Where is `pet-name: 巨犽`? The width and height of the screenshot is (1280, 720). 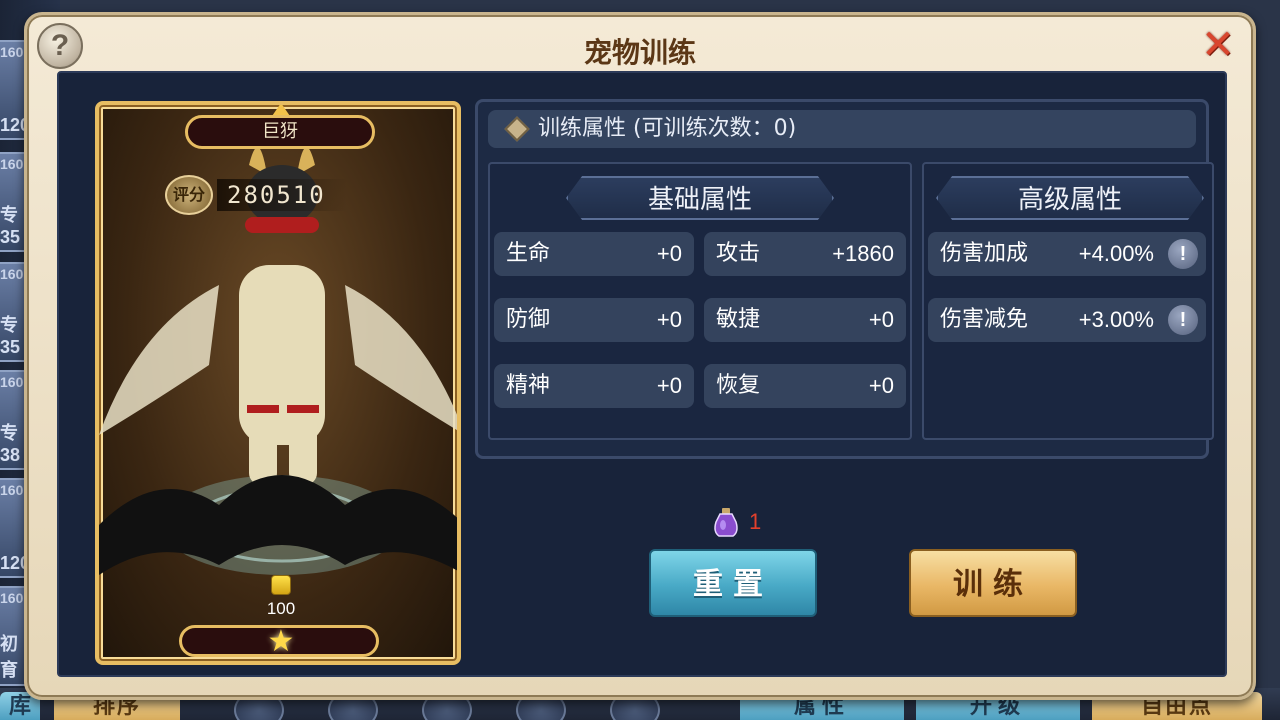
pet-name: 巨犽 is located at coordinates (280, 132).